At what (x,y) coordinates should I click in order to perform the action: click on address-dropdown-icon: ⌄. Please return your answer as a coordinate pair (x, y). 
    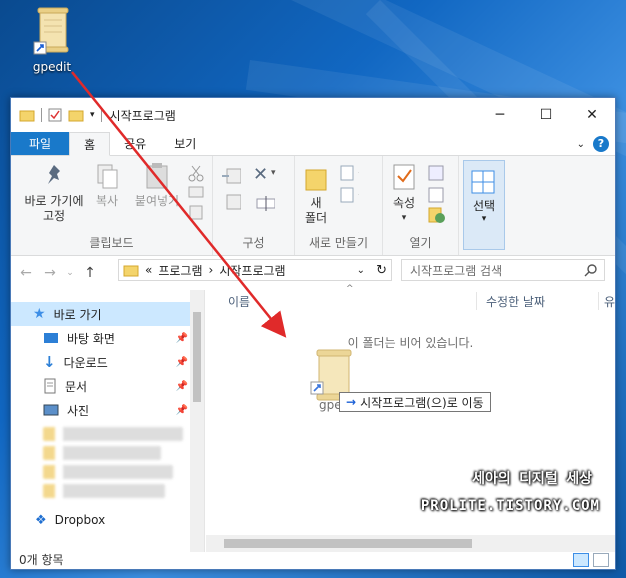
    Looking at the image, I should click on (361, 270).